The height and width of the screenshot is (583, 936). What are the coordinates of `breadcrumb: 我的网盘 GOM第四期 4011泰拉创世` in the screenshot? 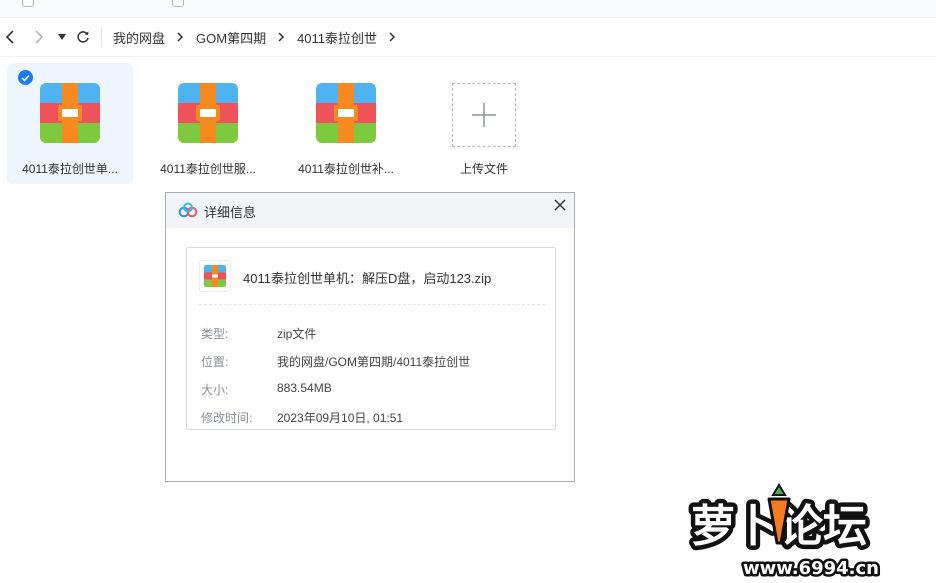 It's located at (260, 37).